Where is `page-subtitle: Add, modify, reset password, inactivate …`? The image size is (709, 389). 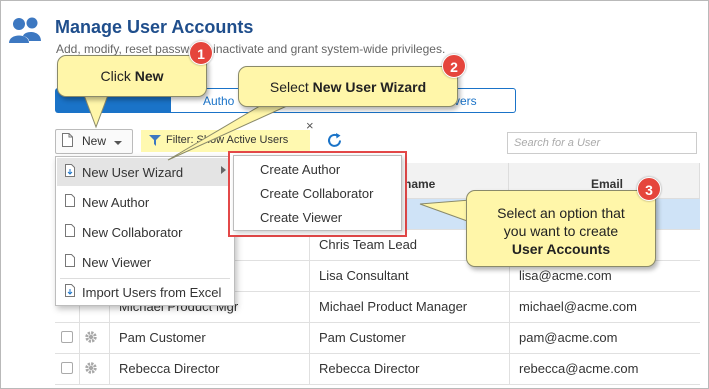
page-subtitle: Add, modify, reset password, inactivate … is located at coordinates (251, 49).